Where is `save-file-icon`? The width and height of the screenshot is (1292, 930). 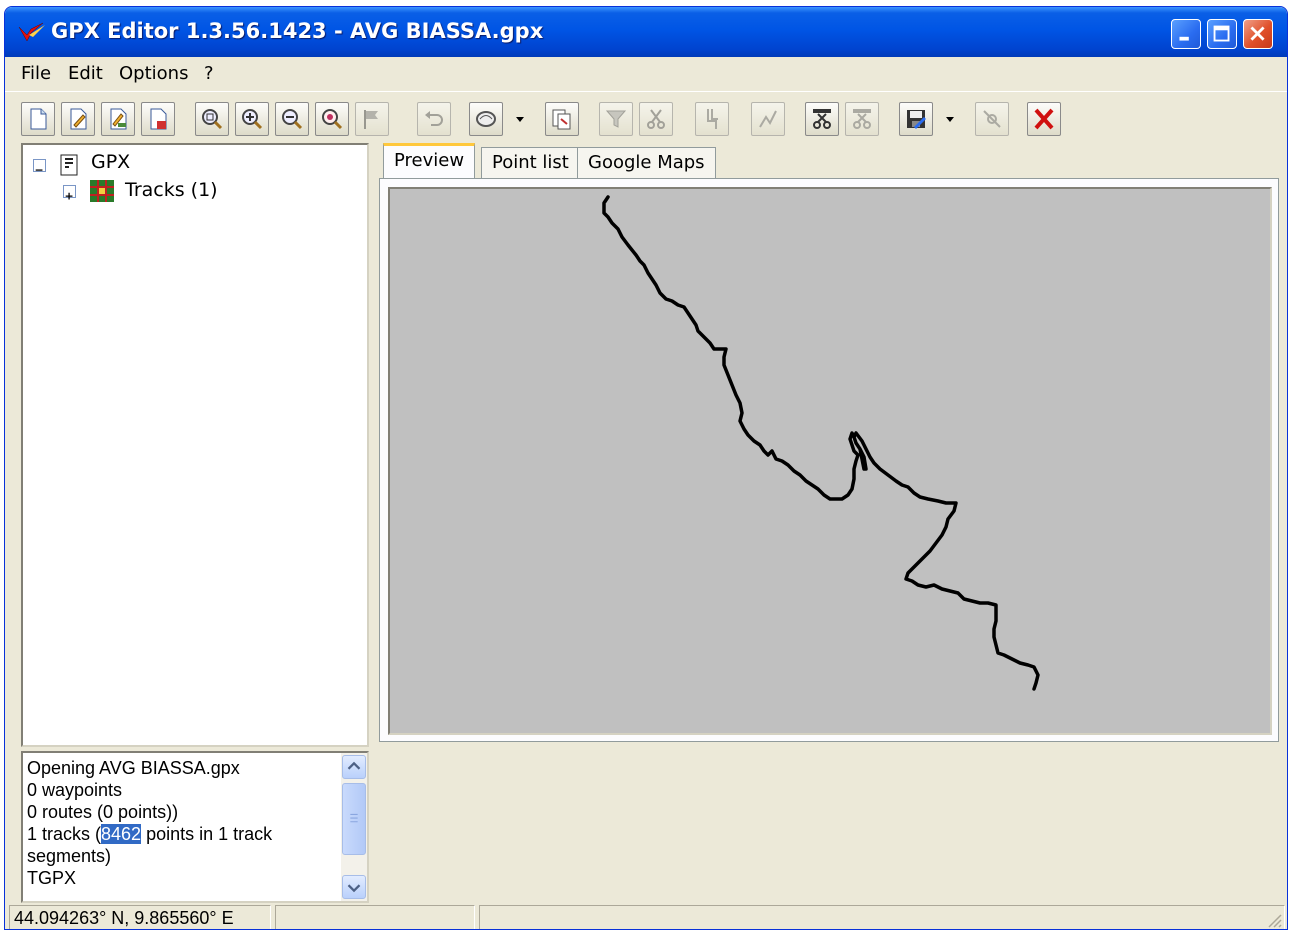
save-file-icon is located at coordinates (158, 119).